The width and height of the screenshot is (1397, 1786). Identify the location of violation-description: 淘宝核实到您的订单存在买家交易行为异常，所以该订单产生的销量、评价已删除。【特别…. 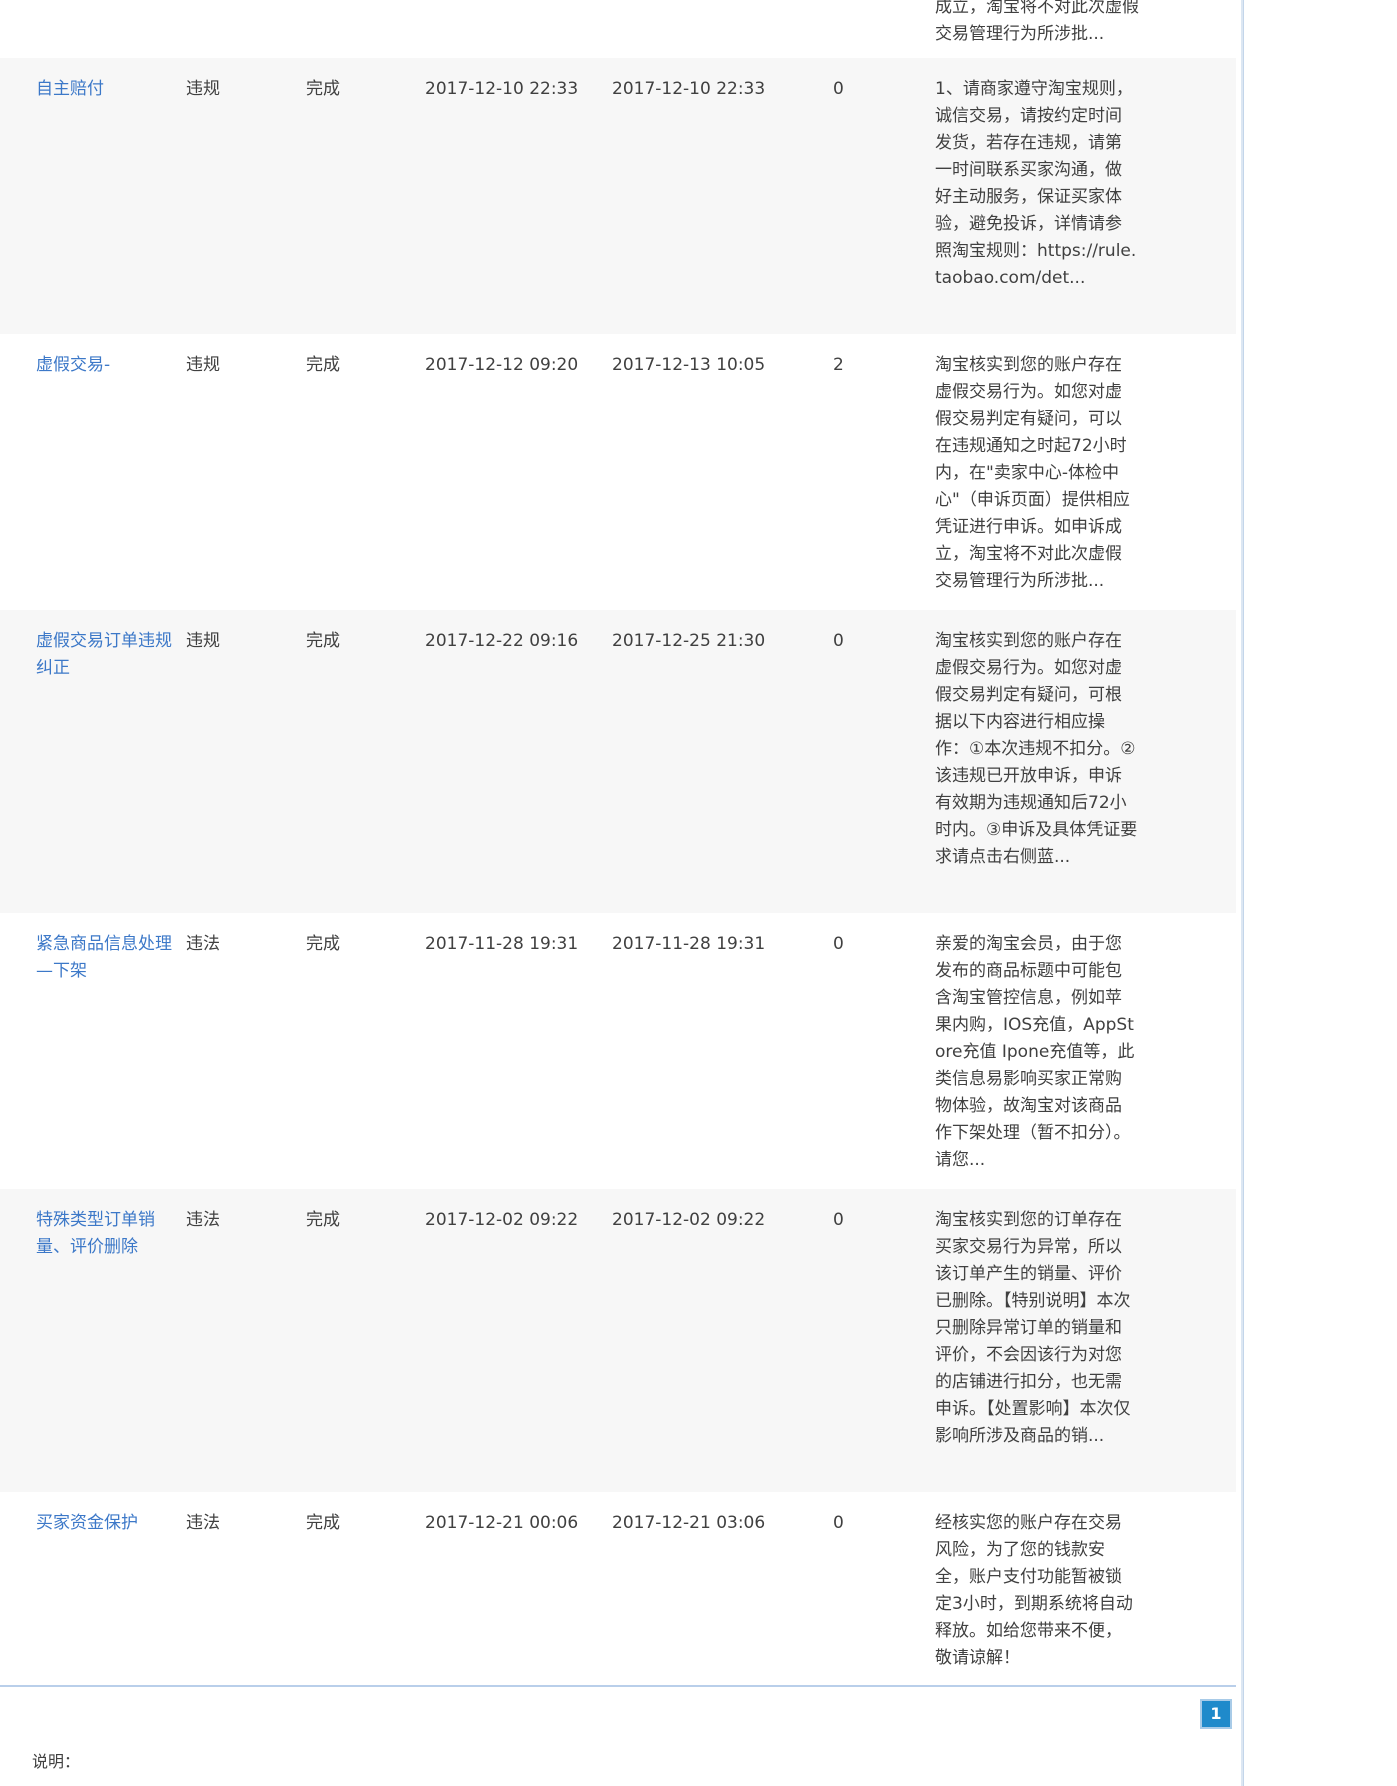
(1033, 1328).